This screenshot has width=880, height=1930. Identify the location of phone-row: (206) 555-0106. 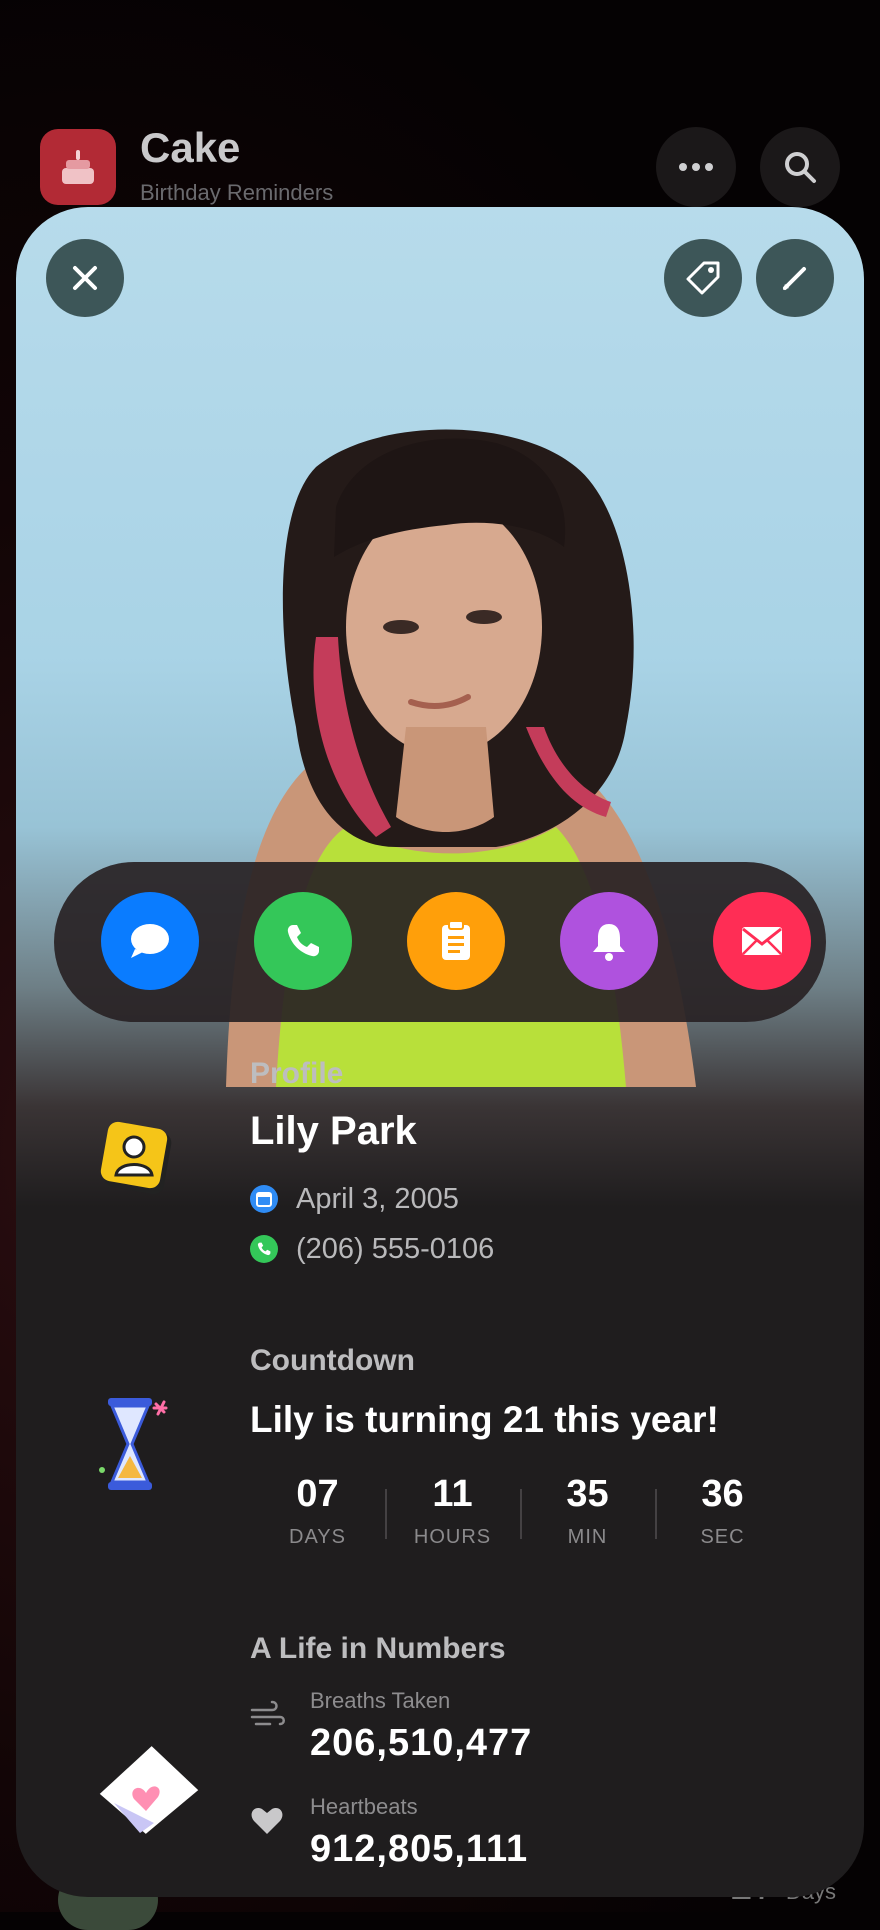
(372, 1249).